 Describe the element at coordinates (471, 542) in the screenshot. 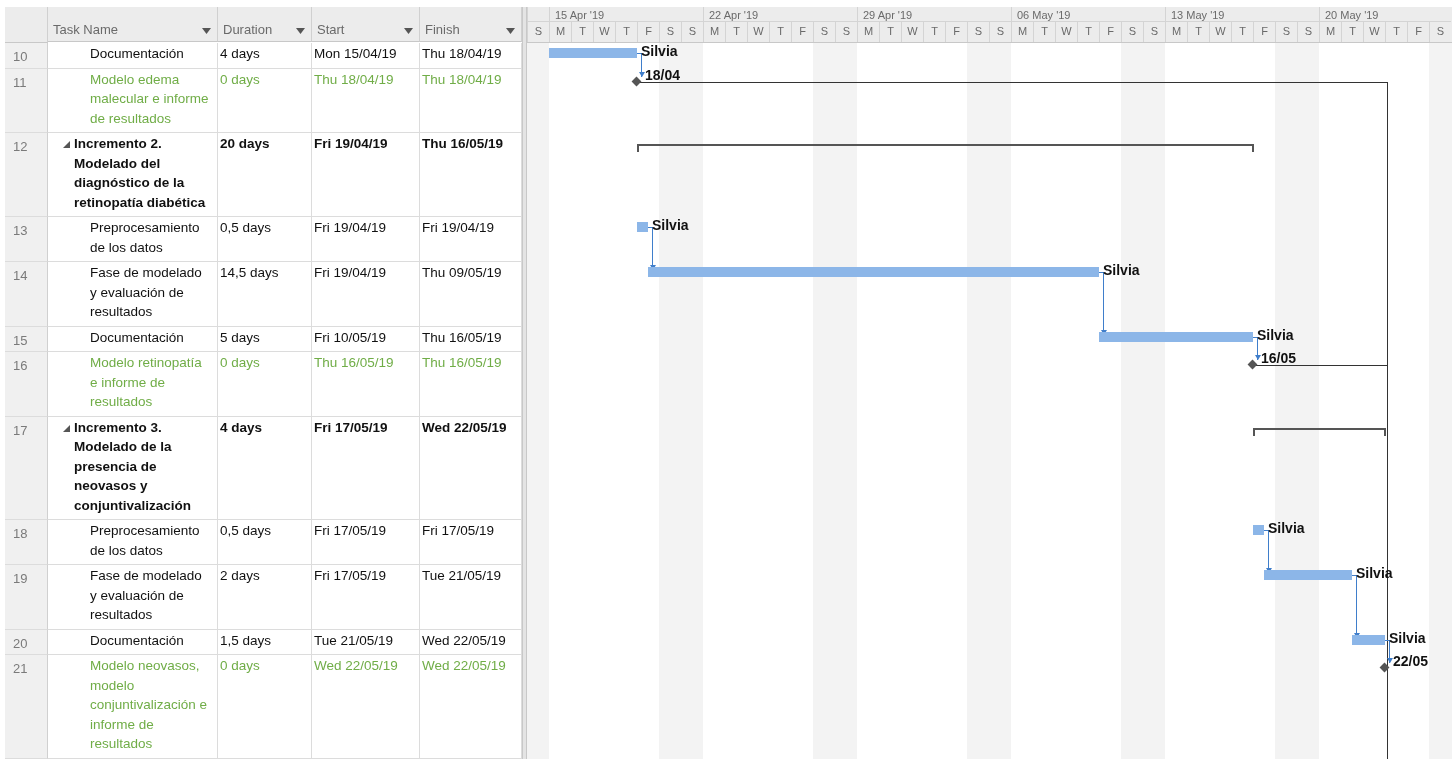

I see `finish-cell: Fri 17/05/19` at that location.